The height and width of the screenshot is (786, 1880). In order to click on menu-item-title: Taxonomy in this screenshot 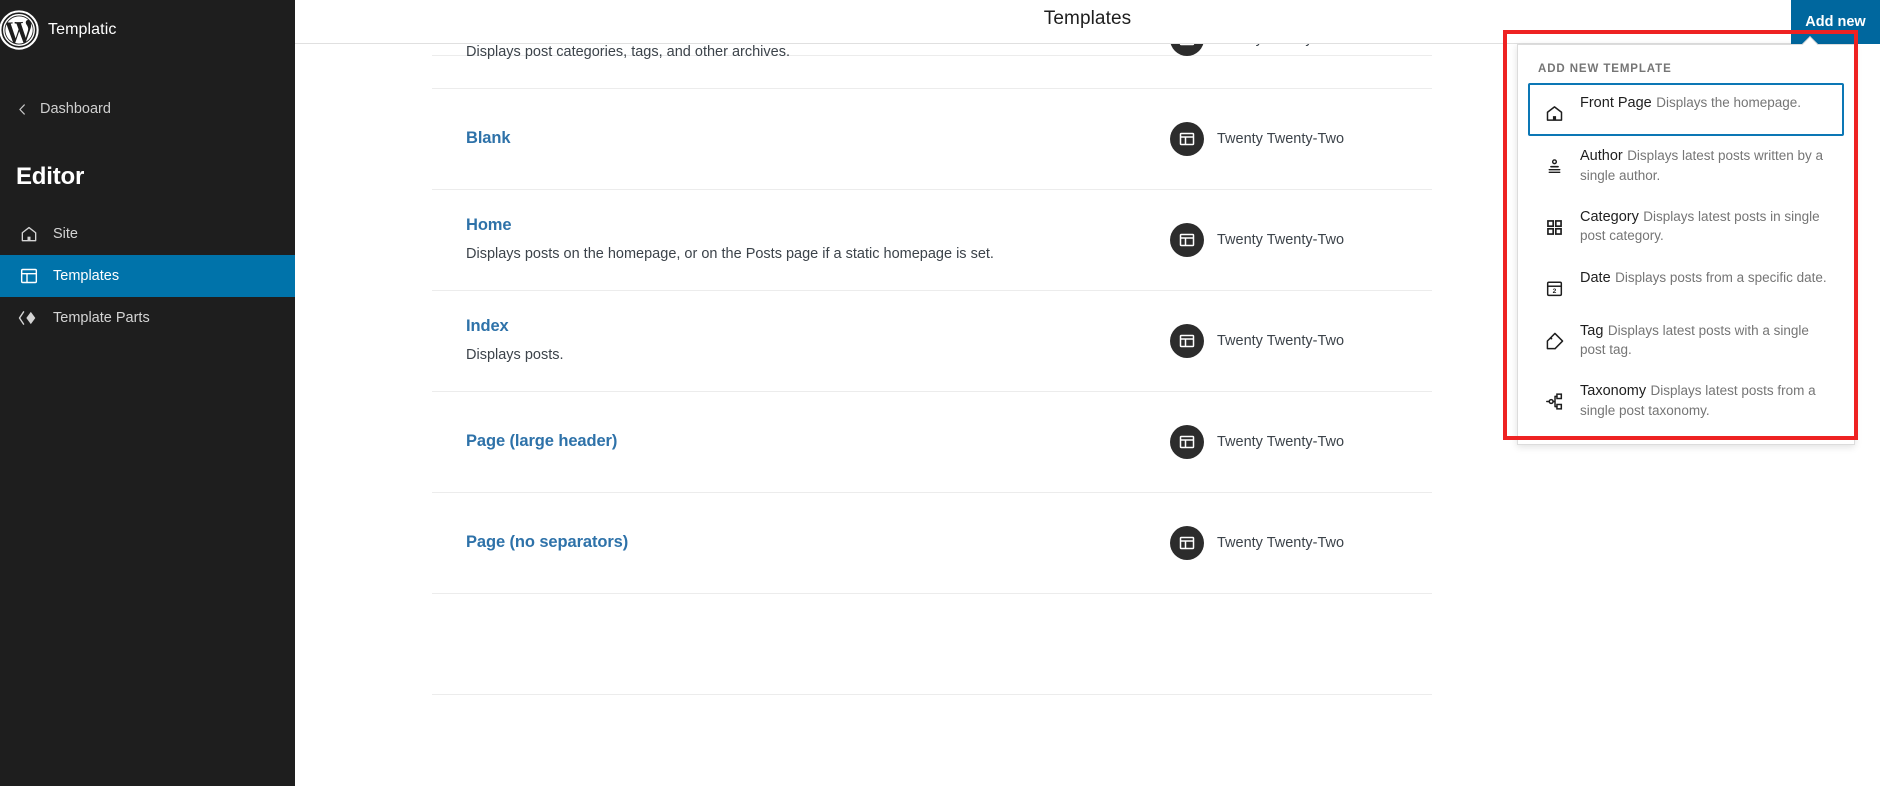, I will do `click(1613, 391)`.